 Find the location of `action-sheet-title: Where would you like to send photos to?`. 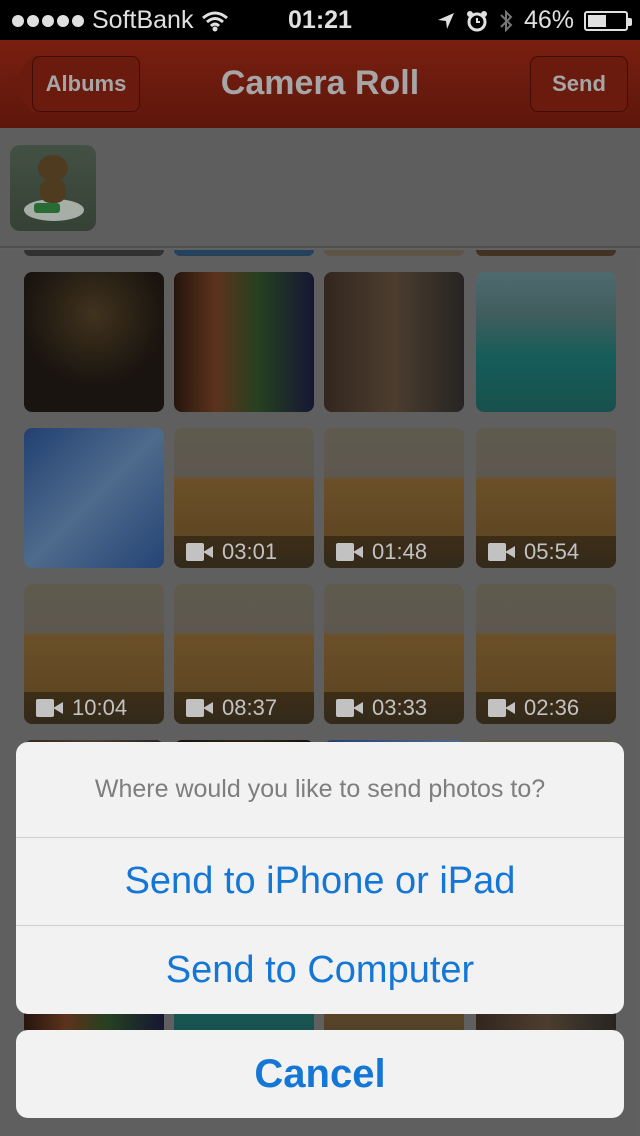

action-sheet-title: Where would you like to send photos to? is located at coordinates (320, 790).